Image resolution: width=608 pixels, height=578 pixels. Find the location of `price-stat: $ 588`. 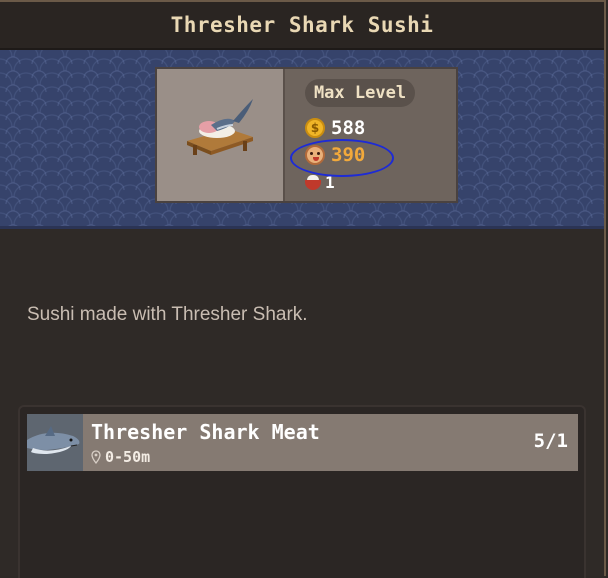

price-stat: $ 588 is located at coordinates (335, 128).